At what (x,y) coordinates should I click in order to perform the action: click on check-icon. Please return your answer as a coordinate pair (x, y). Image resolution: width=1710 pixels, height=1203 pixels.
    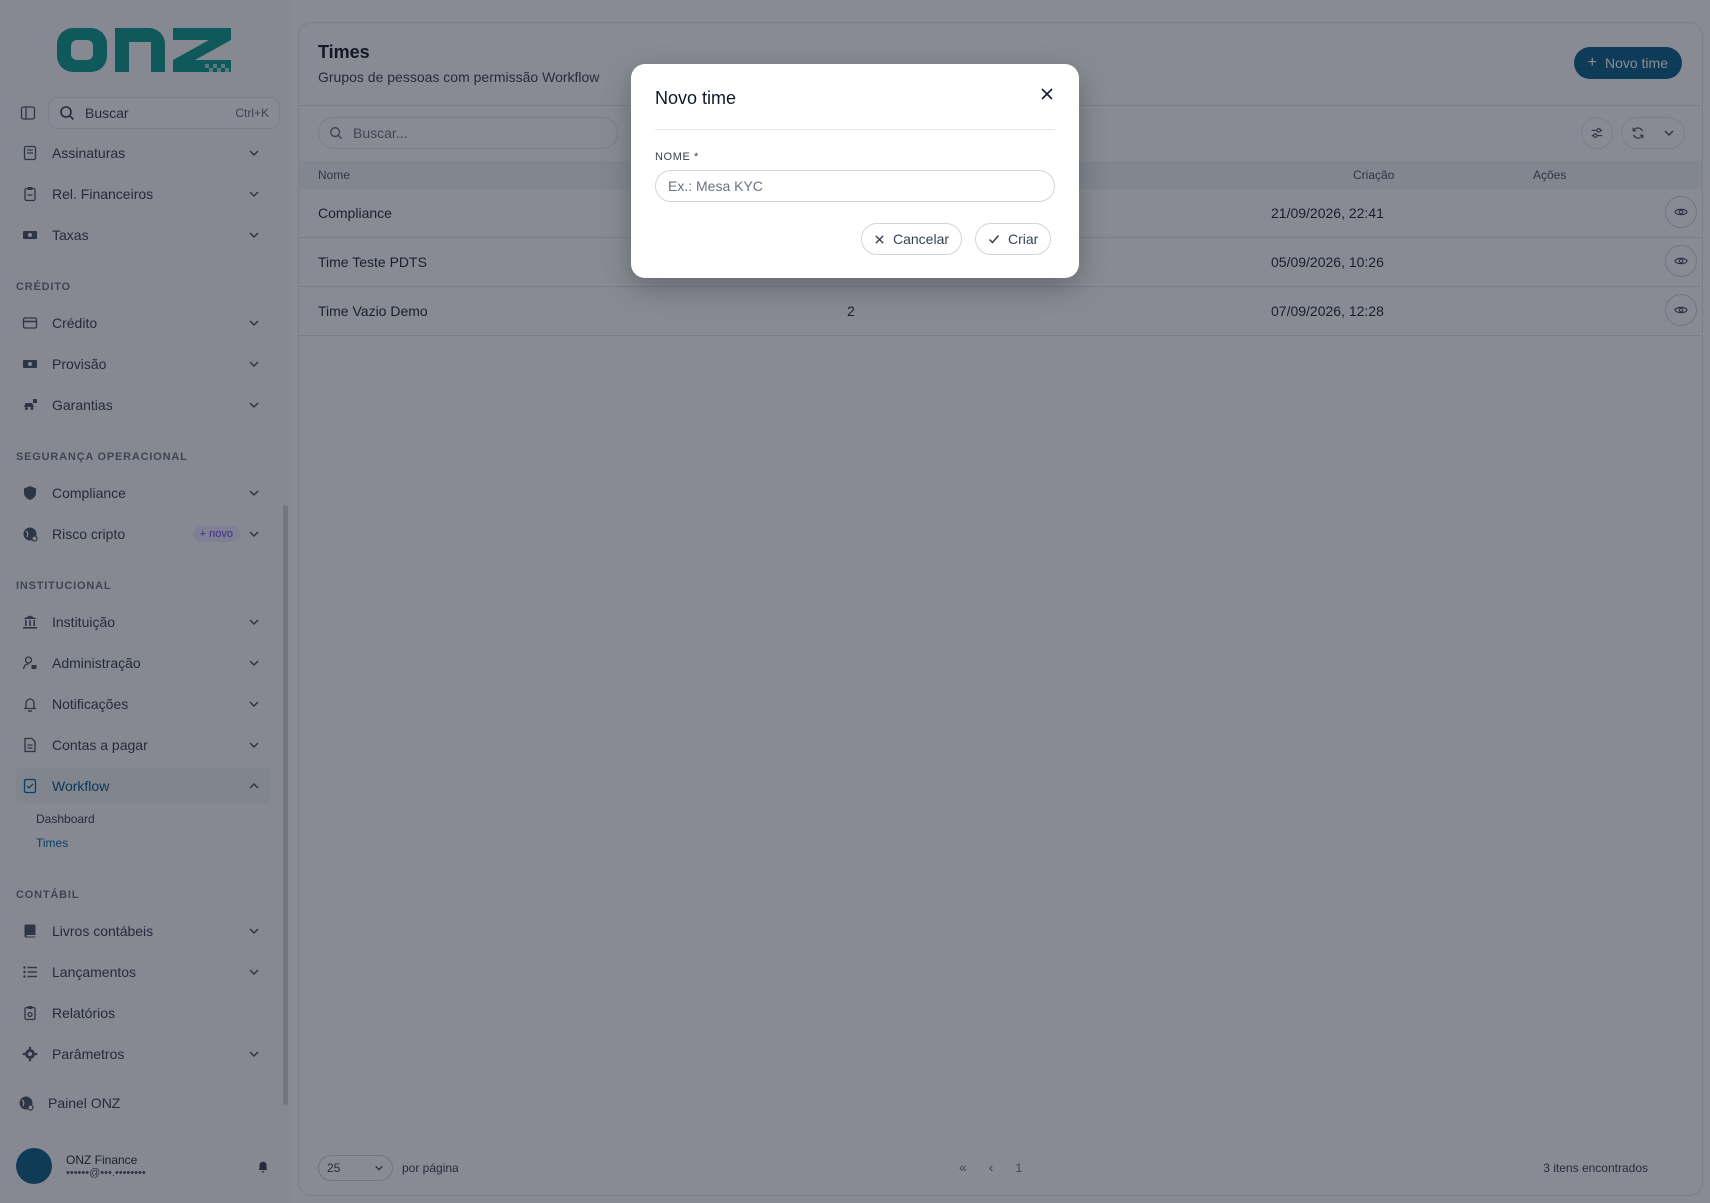
    Looking at the image, I should click on (994, 239).